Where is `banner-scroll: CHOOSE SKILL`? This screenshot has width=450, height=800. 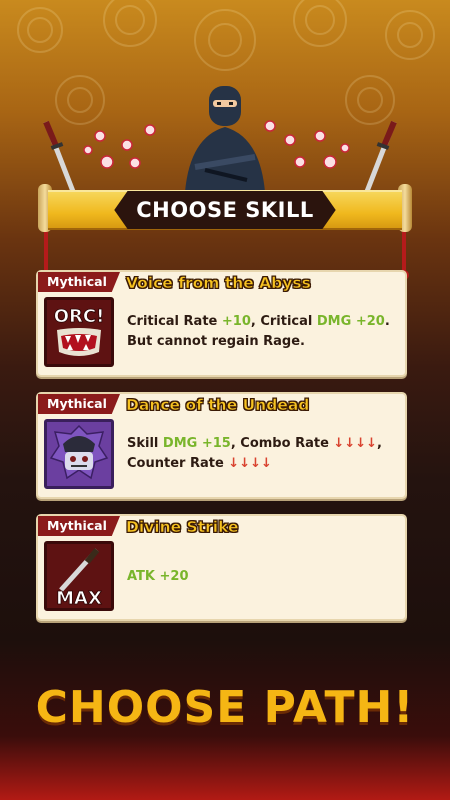 banner-scroll: CHOOSE SKILL is located at coordinates (225, 210).